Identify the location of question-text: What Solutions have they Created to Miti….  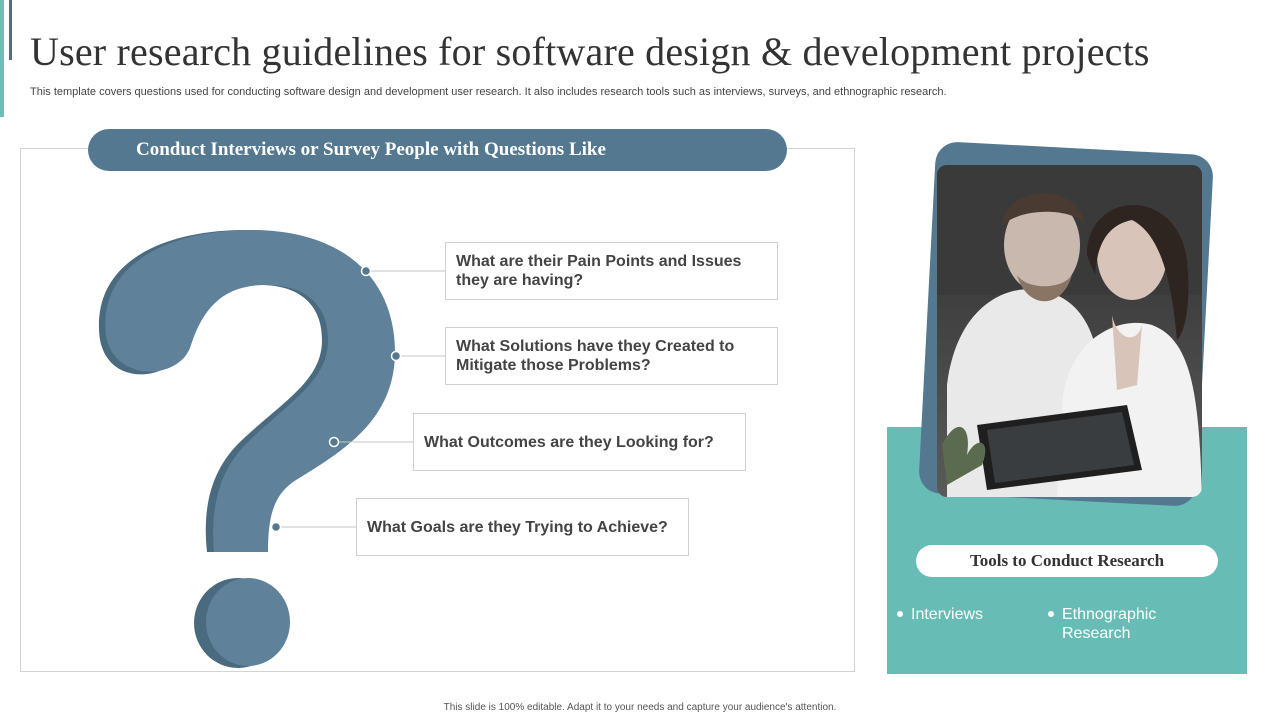
(595, 356).